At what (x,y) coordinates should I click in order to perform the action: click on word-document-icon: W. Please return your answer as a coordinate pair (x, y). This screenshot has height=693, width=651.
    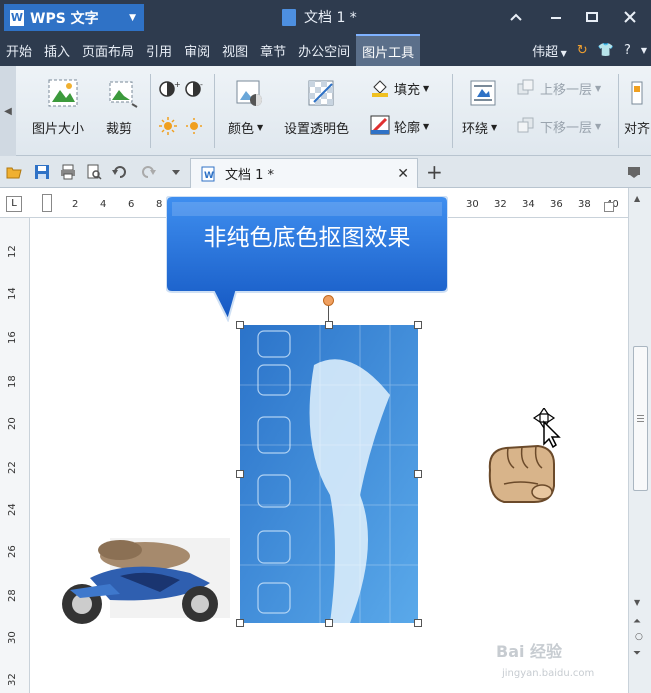
    Looking at the image, I should click on (208, 173).